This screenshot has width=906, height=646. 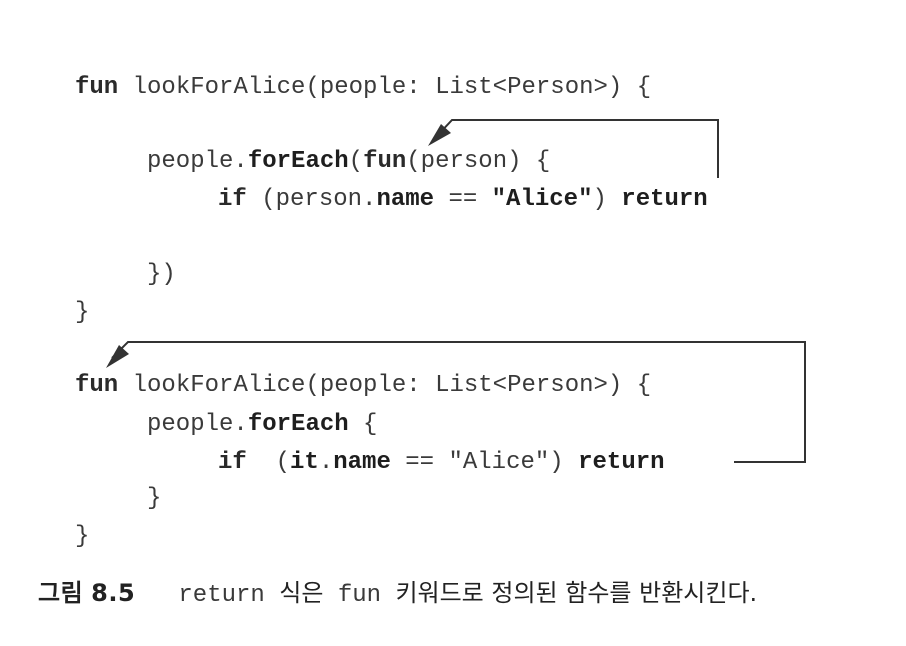 I want to click on figure-caption: 그림 8.5 return 식은 fun 키워드로 정의된 함수를 반환시킨다., so click(x=397, y=594).